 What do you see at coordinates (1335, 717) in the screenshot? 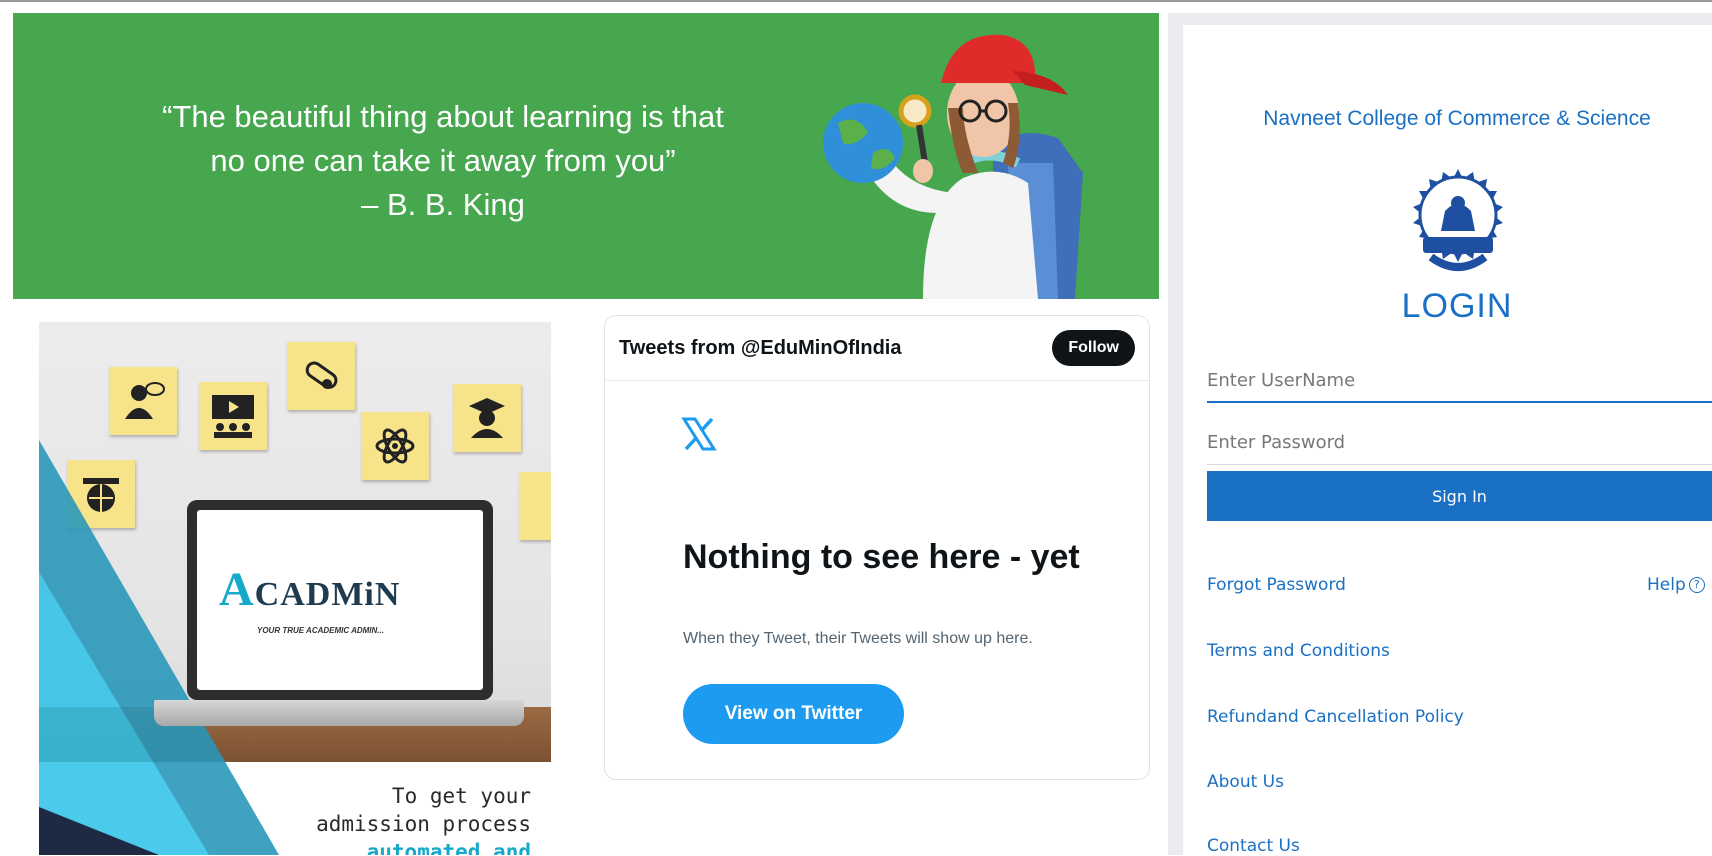
I see `refund-policy-link: Refundand Cancellation Policy` at bounding box center [1335, 717].